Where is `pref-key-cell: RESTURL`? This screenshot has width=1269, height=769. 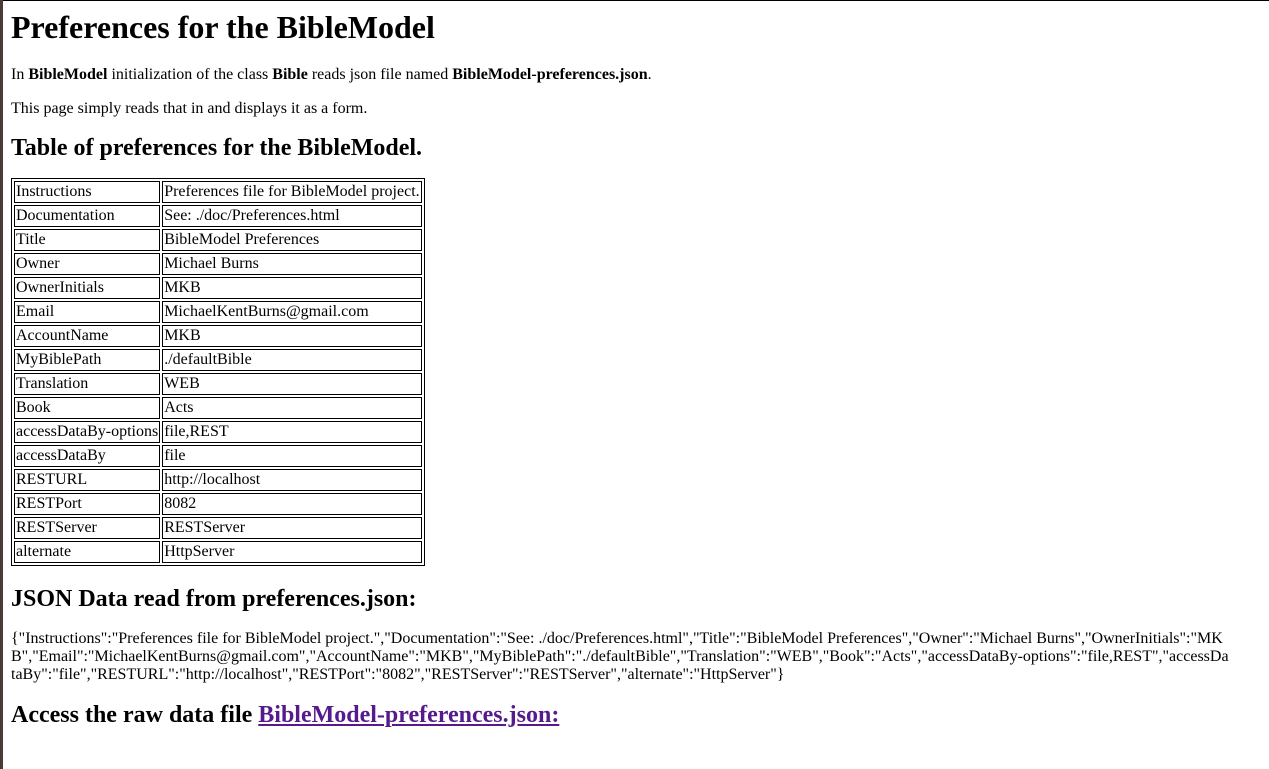 pref-key-cell: RESTURL is located at coordinates (87, 480).